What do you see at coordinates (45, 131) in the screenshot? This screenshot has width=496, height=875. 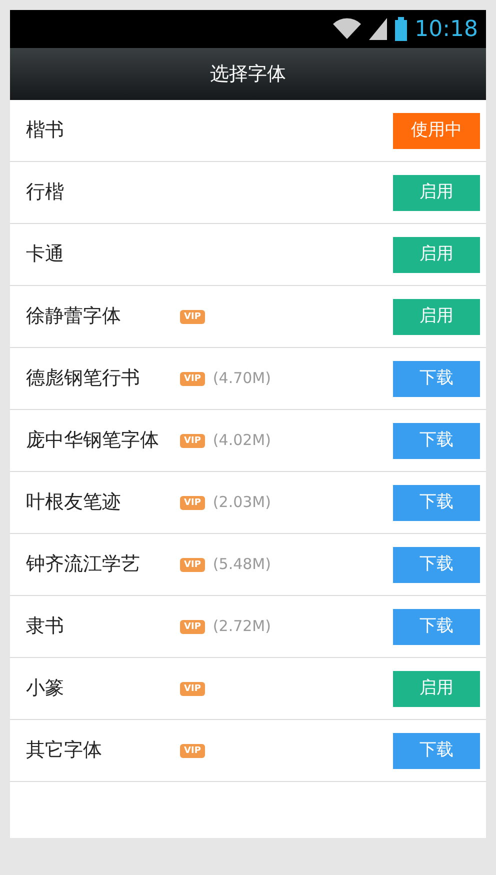 I see `font-name: 楷书` at bounding box center [45, 131].